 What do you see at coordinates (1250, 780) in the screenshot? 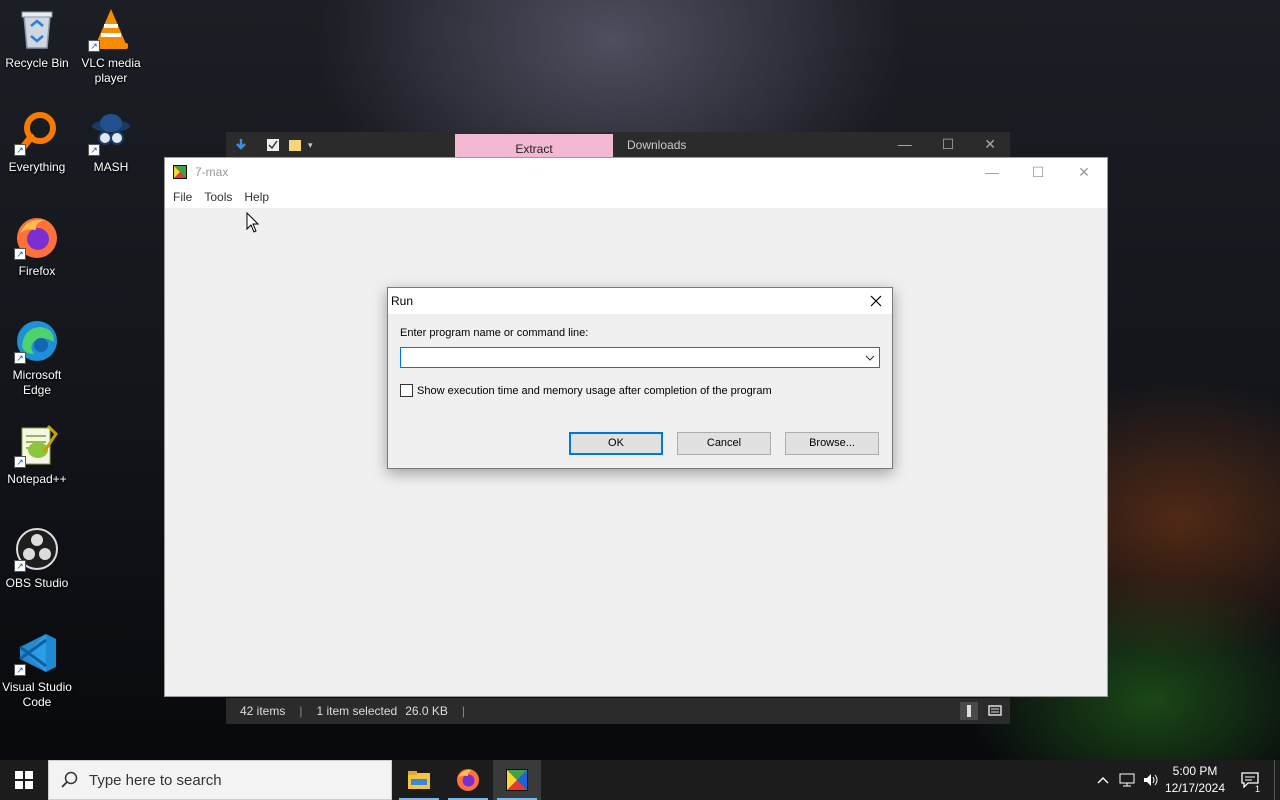
I see `action-center-icon: 1` at bounding box center [1250, 780].